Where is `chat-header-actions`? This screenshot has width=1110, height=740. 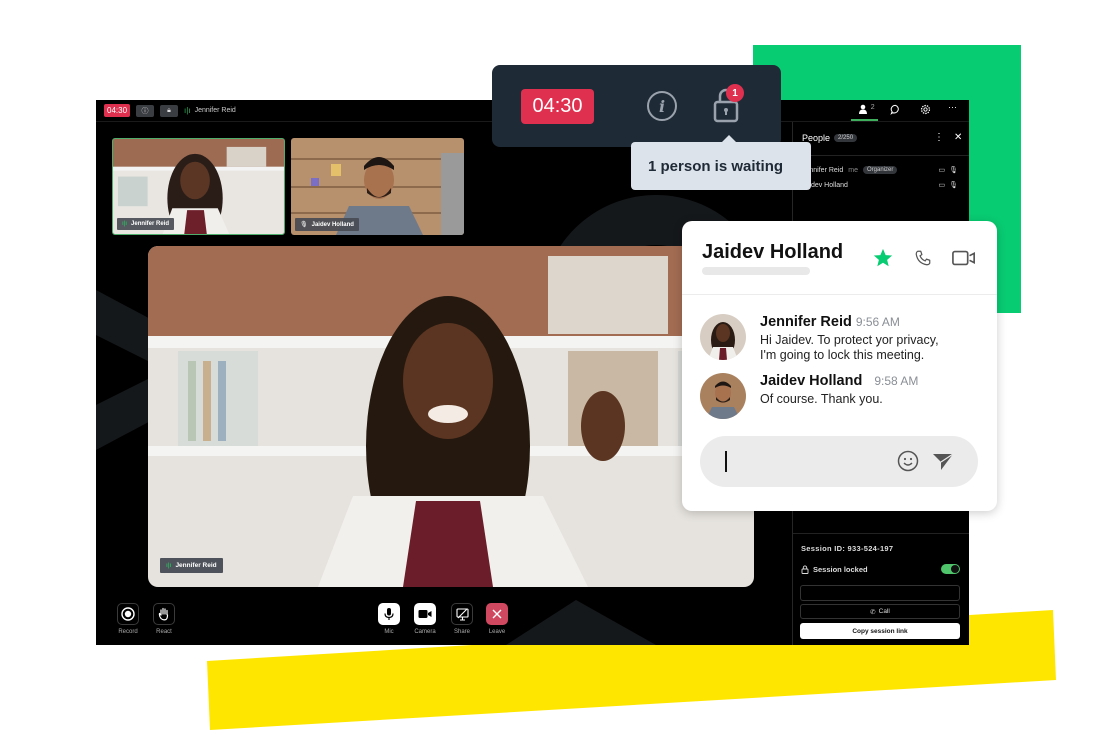 chat-header-actions is located at coordinates (924, 258).